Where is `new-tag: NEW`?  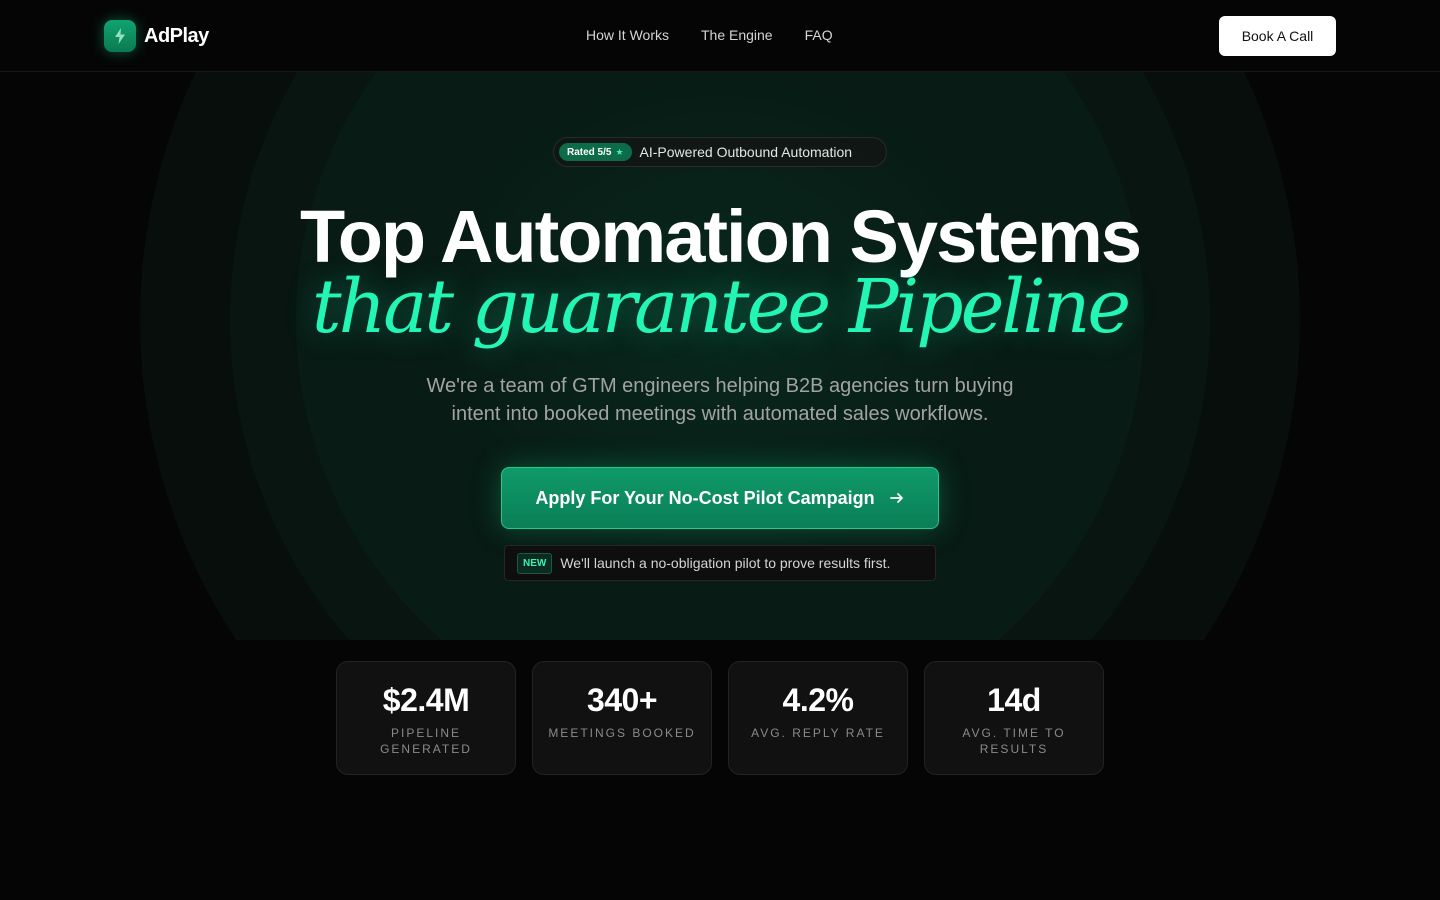 new-tag: NEW is located at coordinates (535, 563).